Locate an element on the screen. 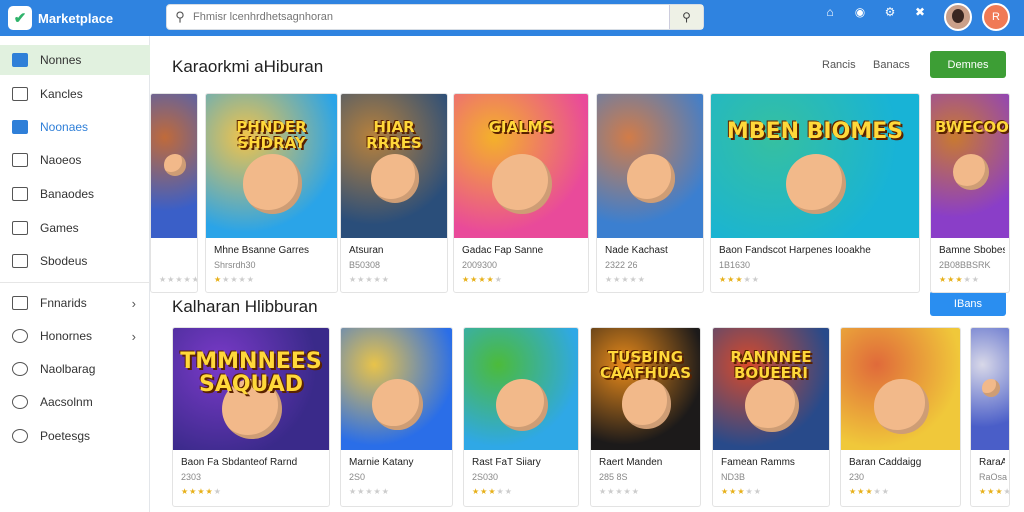  sidebar-item-11: Poetesgs is located at coordinates (75, 436).